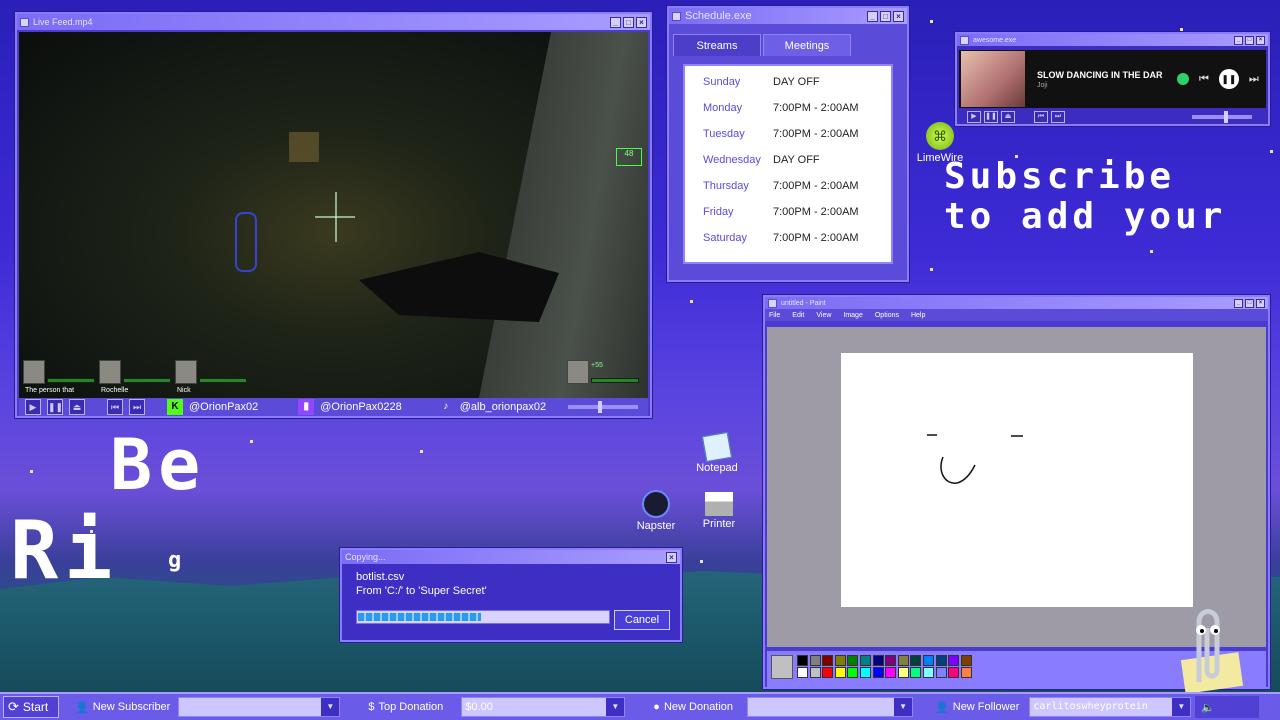  Describe the element at coordinates (852, 315) in the screenshot. I see `menu-image: Image` at that location.